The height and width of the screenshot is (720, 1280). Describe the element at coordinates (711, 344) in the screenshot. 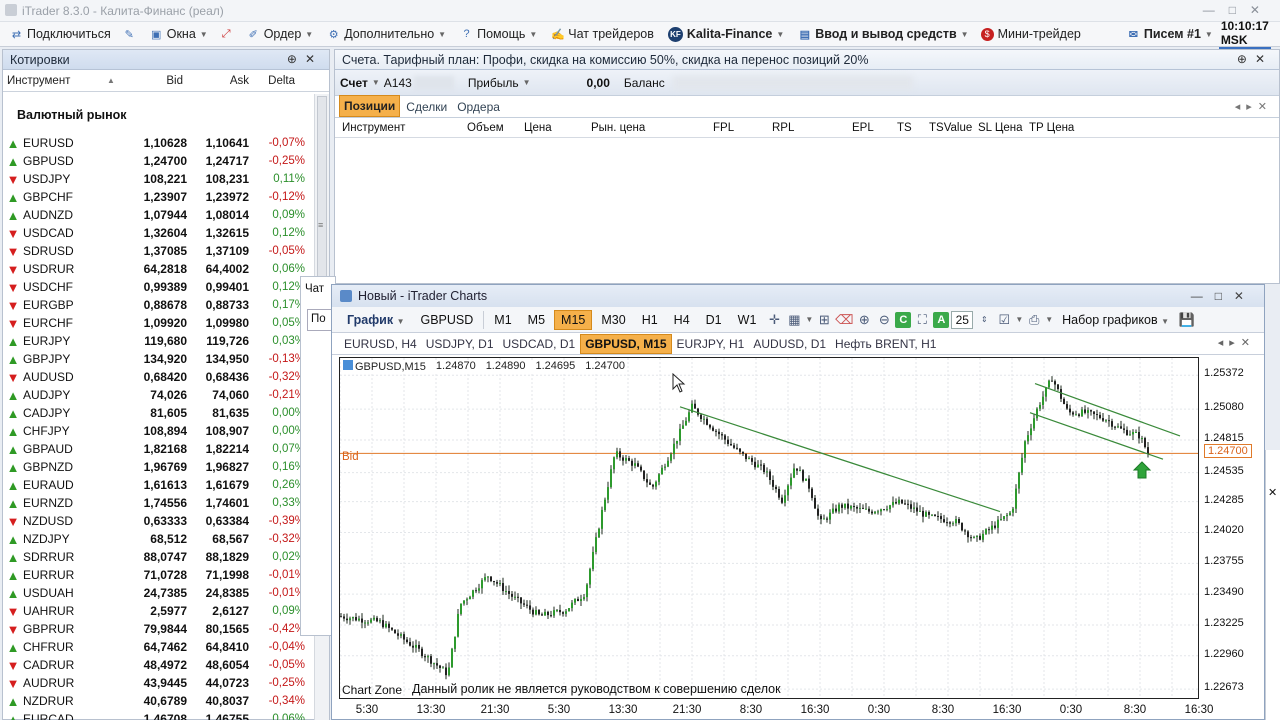

I see `ctab-eurjpy: EURJPY, H1` at that location.